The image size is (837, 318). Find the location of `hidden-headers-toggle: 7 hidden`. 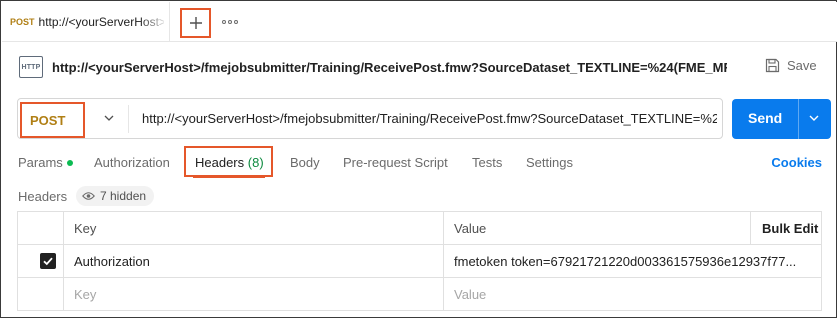

hidden-headers-toggle: 7 hidden is located at coordinates (115, 196).